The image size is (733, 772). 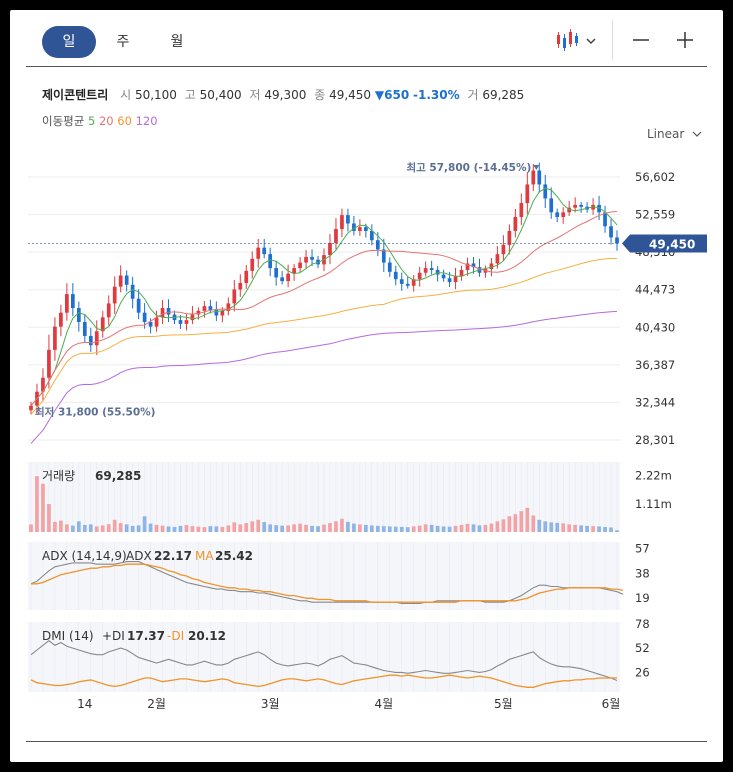 What do you see at coordinates (139, 556) in the screenshot?
I see `adx-label: ADX` at bounding box center [139, 556].